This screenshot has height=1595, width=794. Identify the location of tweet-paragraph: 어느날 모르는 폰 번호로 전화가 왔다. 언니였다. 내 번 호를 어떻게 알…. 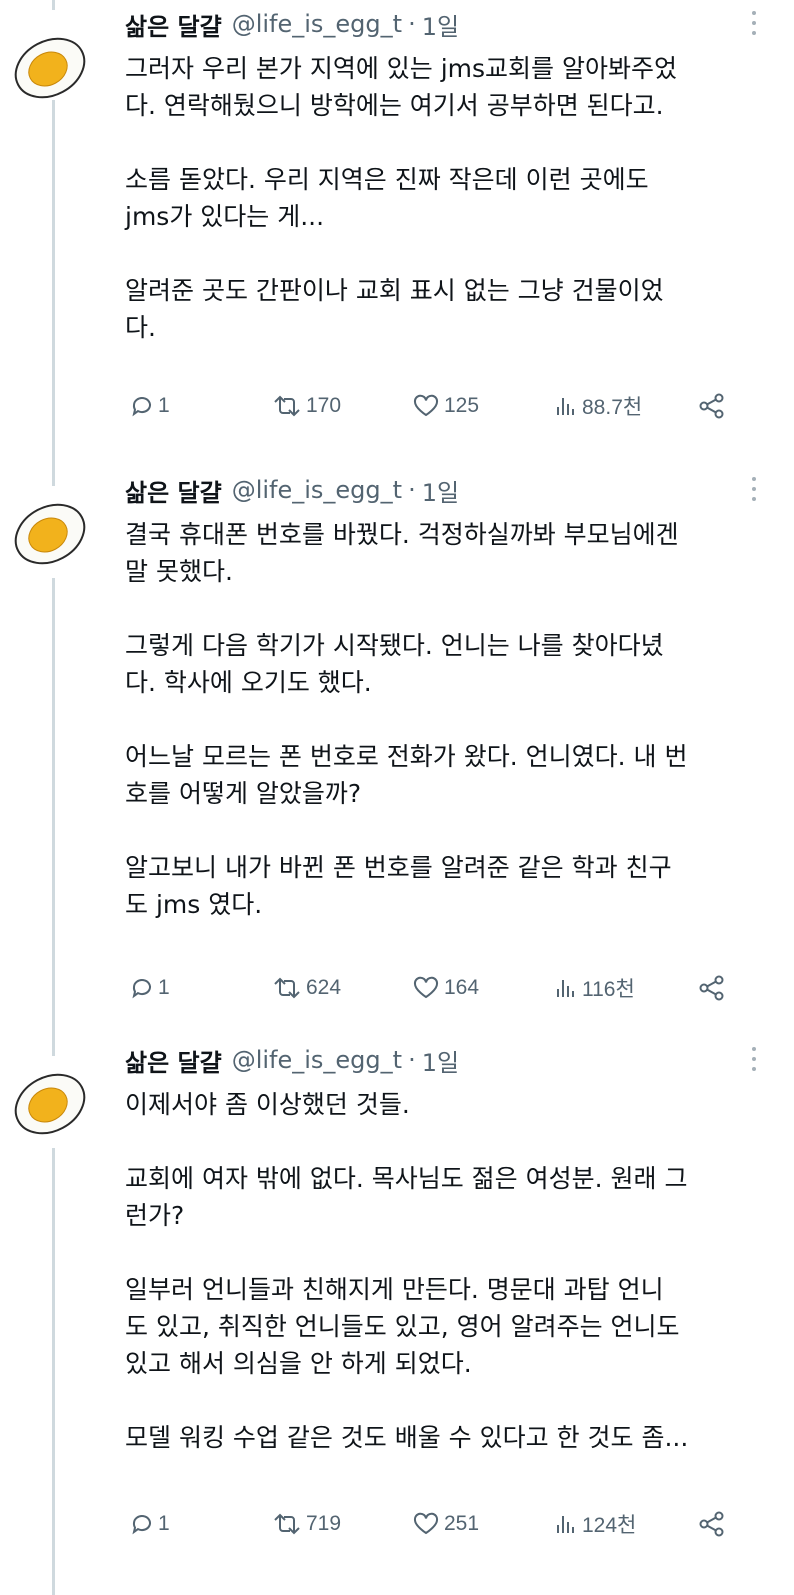
(406, 775).